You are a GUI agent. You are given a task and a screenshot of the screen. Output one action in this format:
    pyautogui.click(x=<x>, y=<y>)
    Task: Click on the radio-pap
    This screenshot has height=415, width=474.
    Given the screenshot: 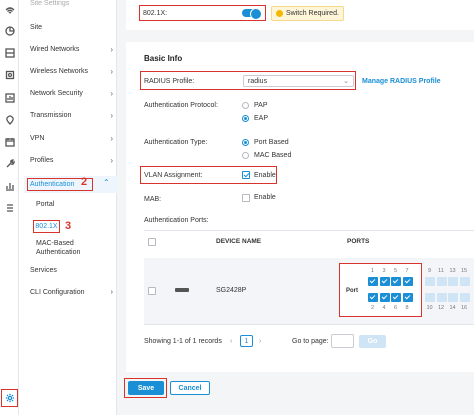 What is the action you would take?
    pyautogui.click(x=245, y=105)
    